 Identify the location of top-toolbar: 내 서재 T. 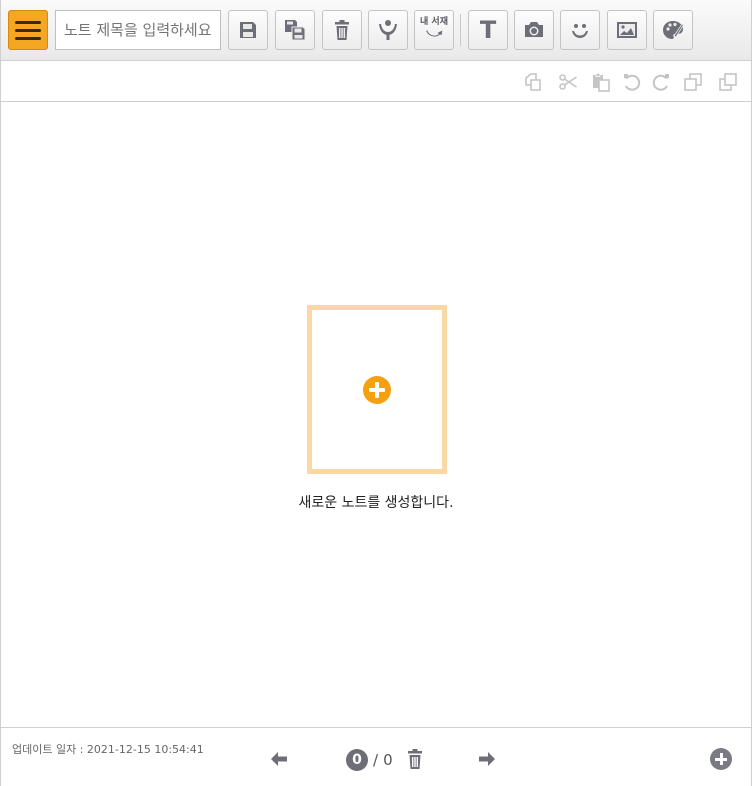
(376, 30).